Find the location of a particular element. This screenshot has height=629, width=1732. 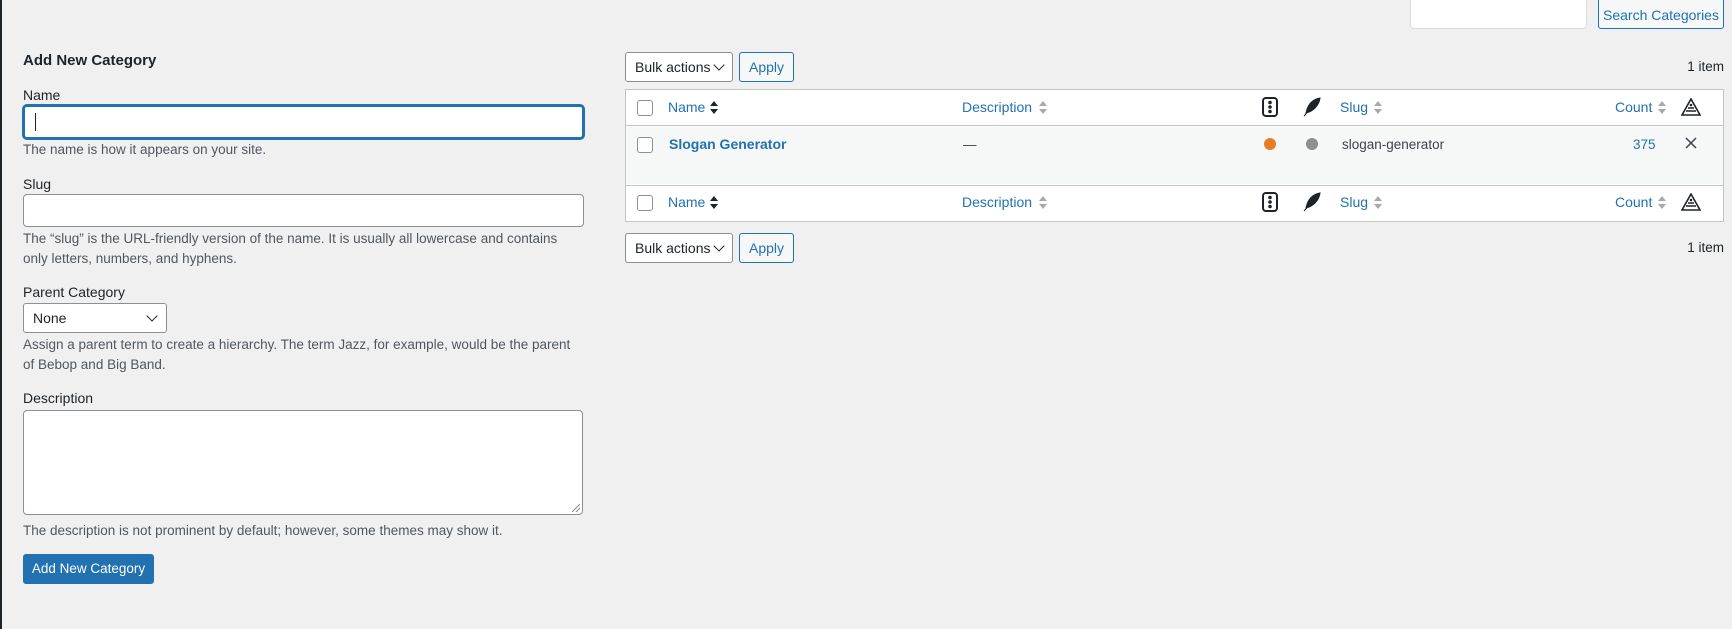

close-icon is located at coordinates (1691, 143).